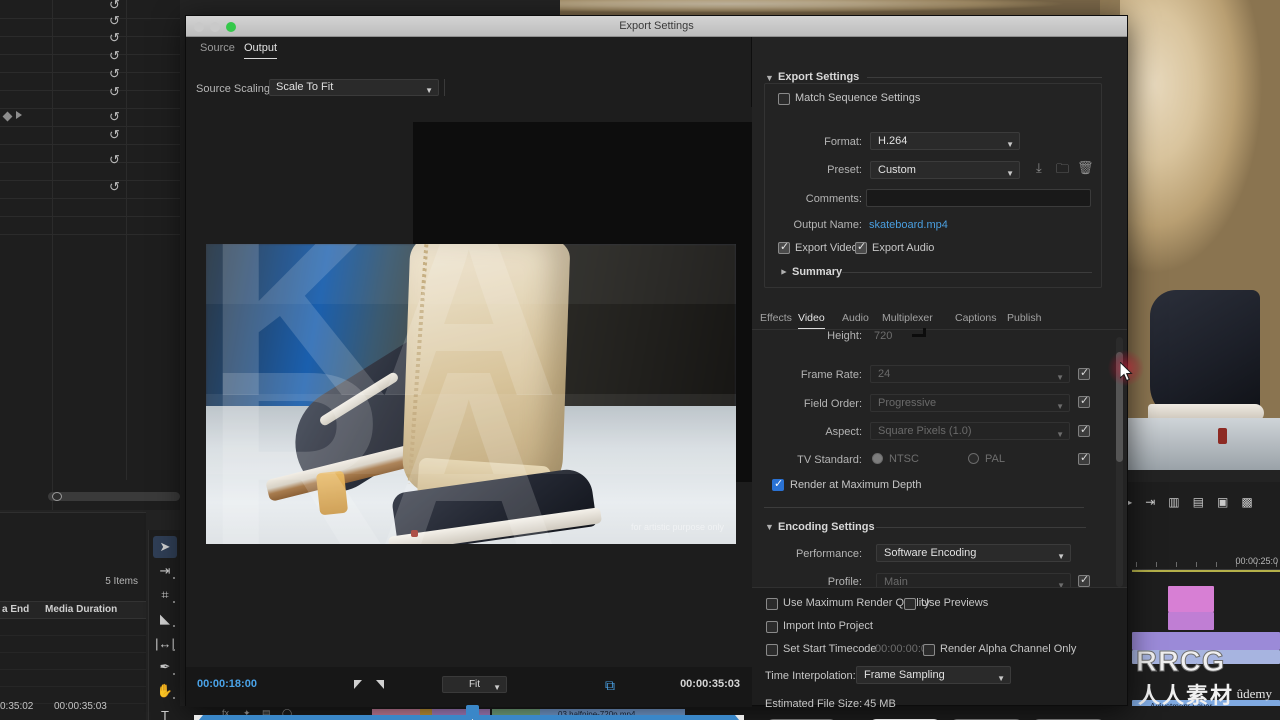 The image size is (1280, 720). Describe the element at coordinates (613, 685) in the screenshot. I see `export-frame-icon: ⧉` at that location.